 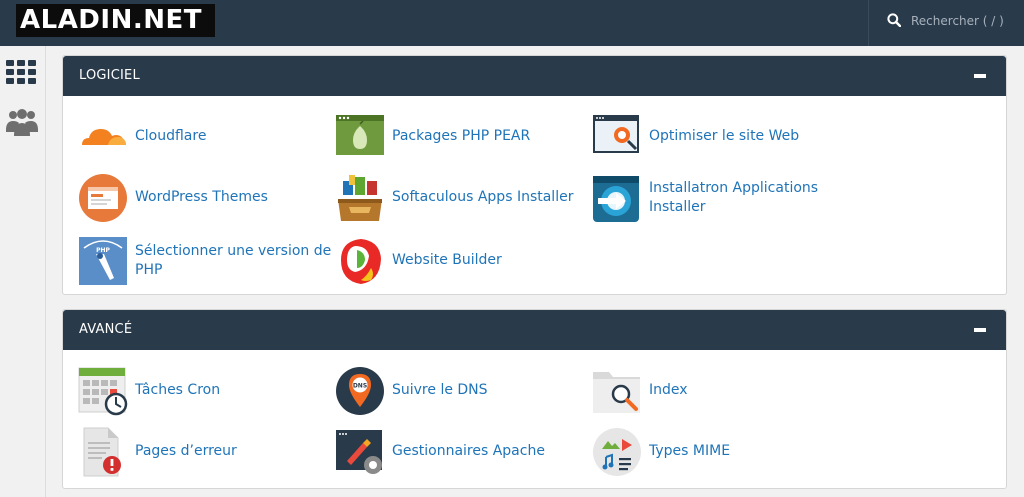 What do you see at coordinates (103, 391) in the screenshot?
I see `cron-calendar-icon` at bounding box center [103, 391].